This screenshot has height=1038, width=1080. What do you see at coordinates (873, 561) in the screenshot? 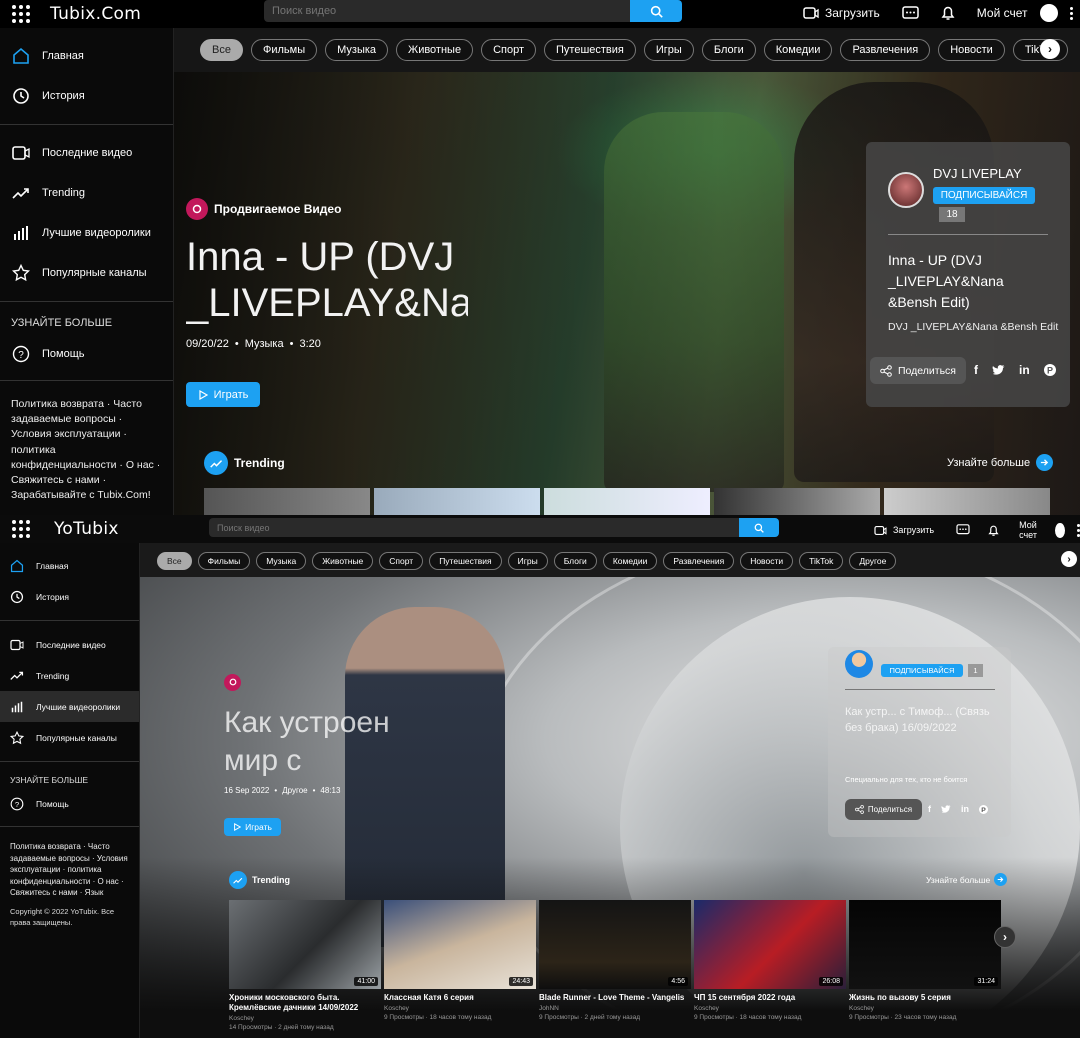
I see `category-chip: Другое` at bounding box center [873, 561].